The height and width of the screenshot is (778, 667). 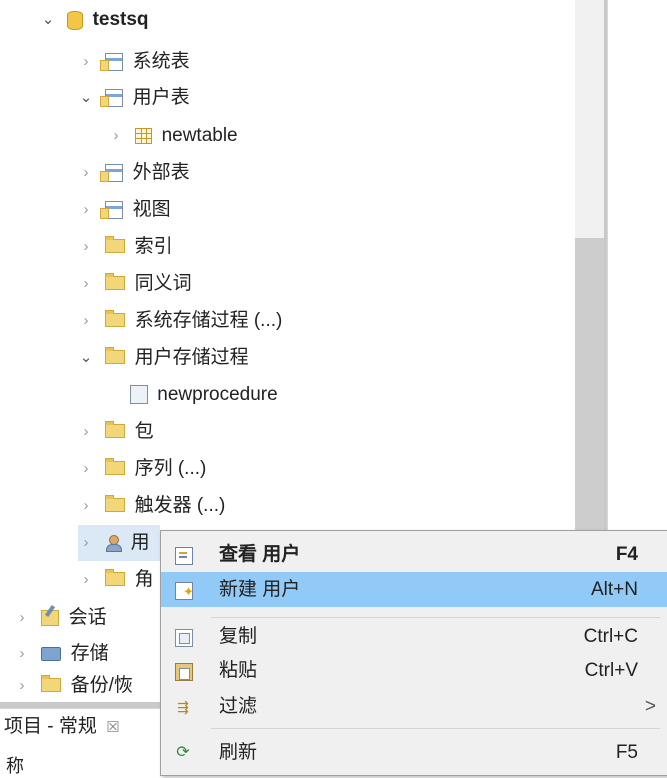 I want to click on close-icon: ☒, so click(x=112, y=727).